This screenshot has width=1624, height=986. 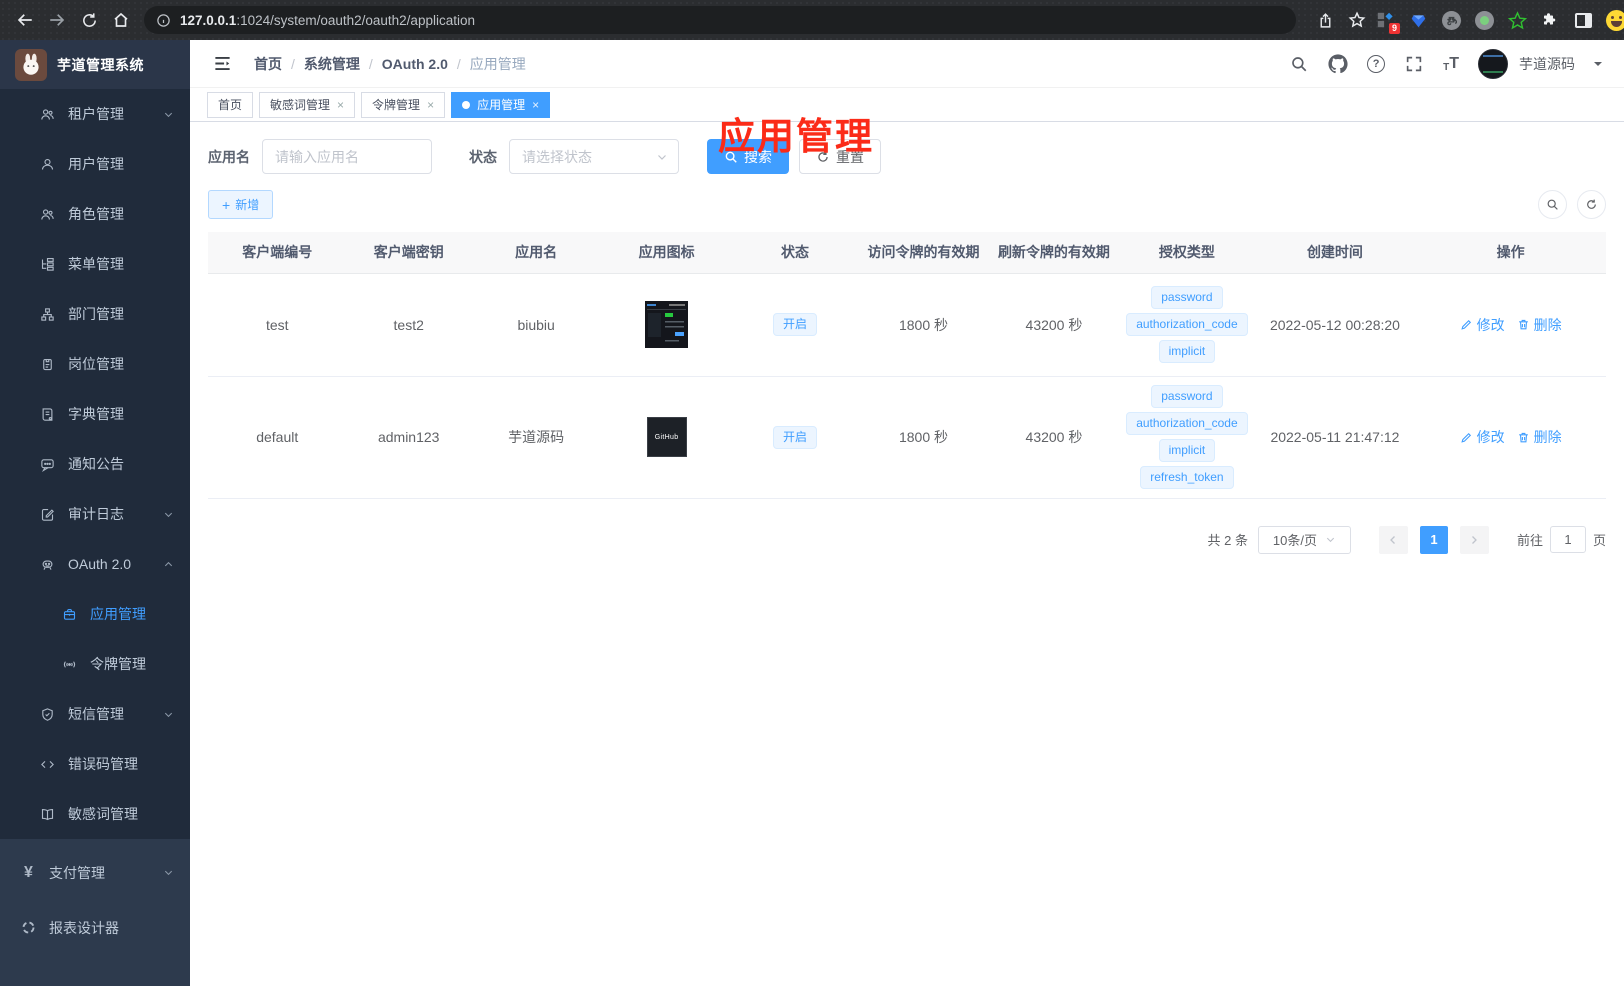 I want to click on grant-type-tag: refresh_token, so click(x=1187, y=477).